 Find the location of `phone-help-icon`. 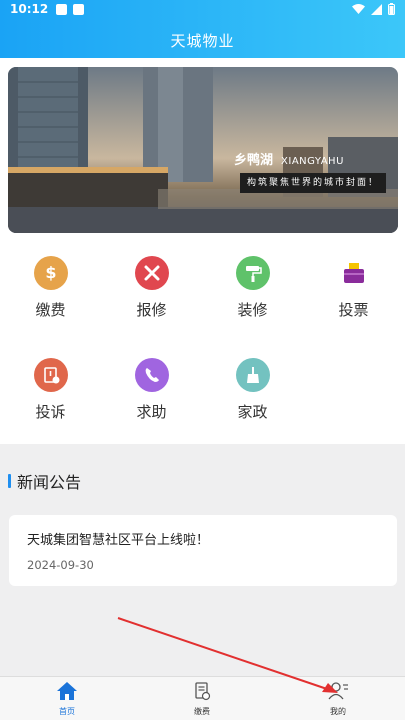

phone-help-icon is located at coordinates (151, 375).